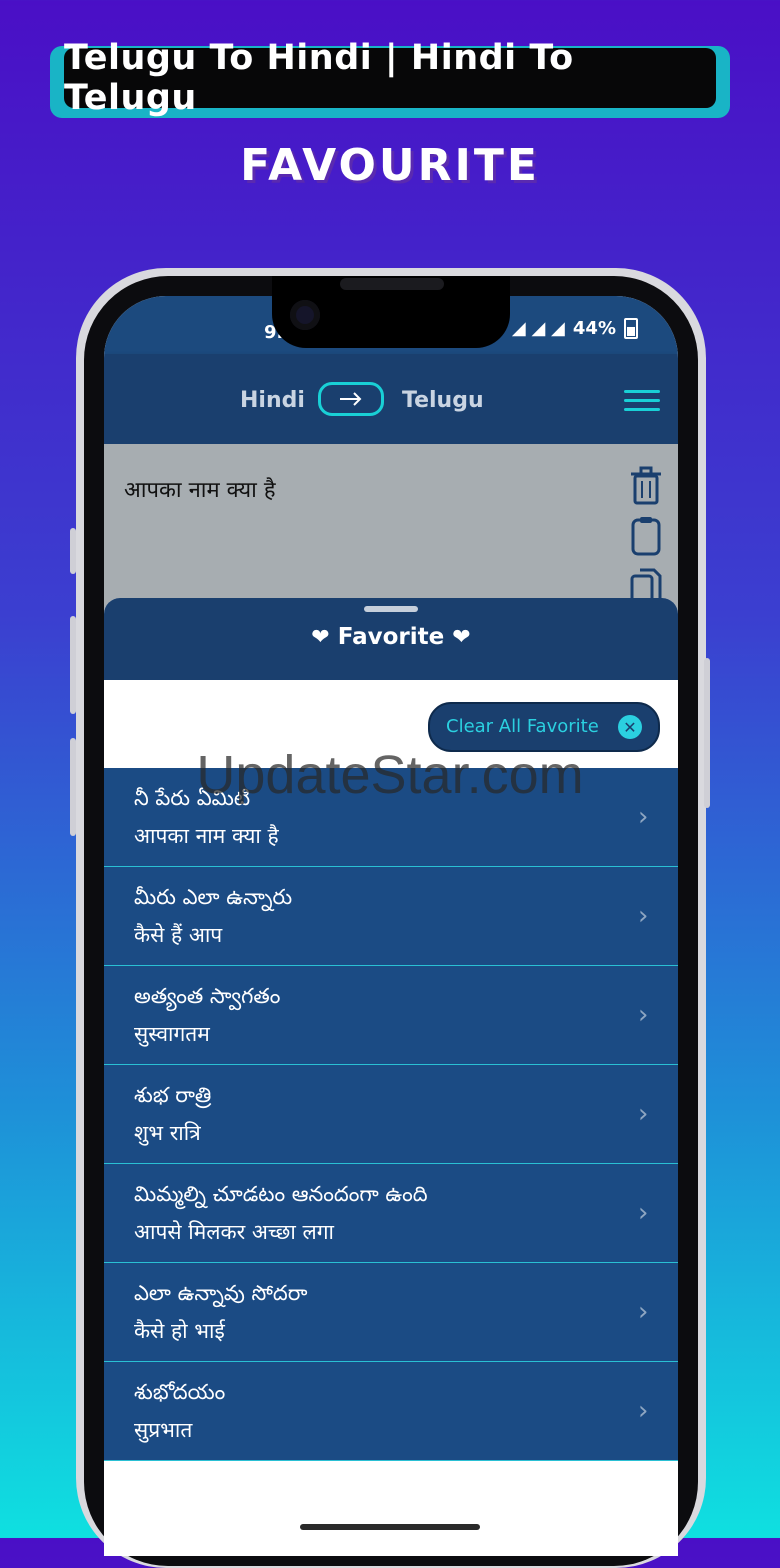 The image size is (780, 1568). Describe the element at coordinates (213, 897) in the screenshot. I see `telugu-text: మీరు ఎలా ఉన్నారు` at that location.